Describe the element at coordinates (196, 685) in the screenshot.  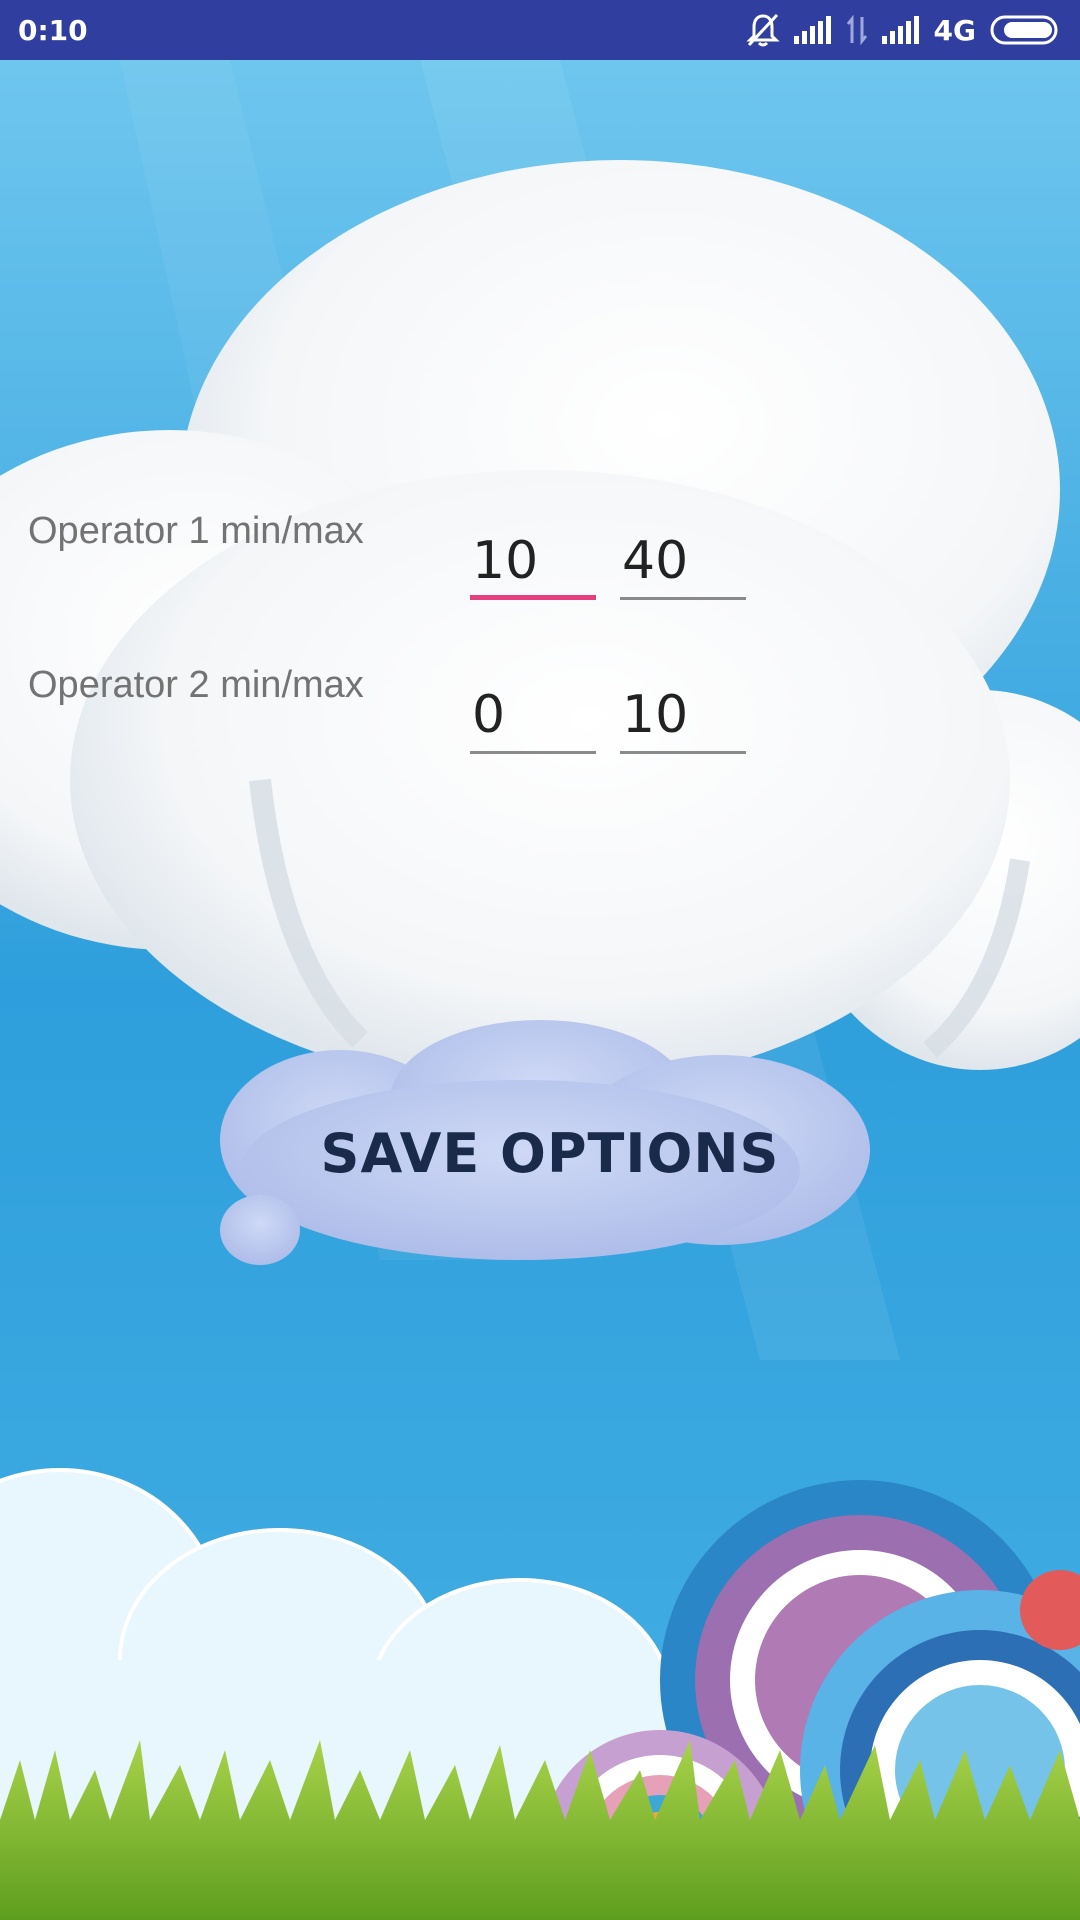
I see `operator-2-label: Operator 2 min/max` at that location.